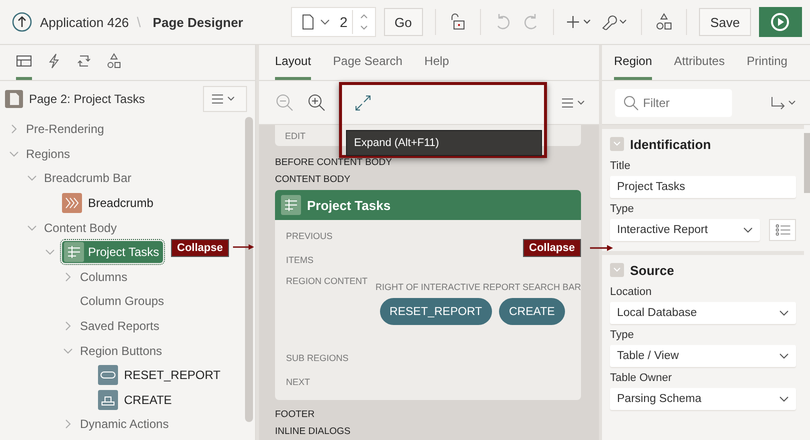  I want to click on list-button, so click(782, 230).